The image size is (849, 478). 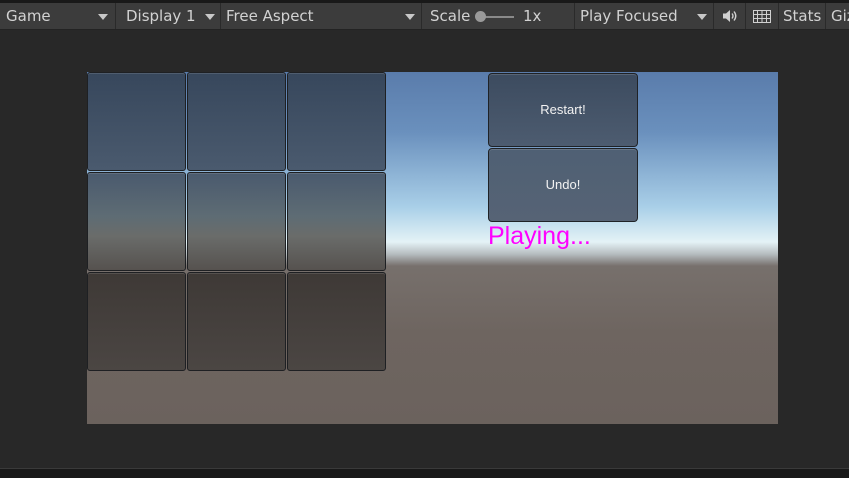 What do you see at coordinates (450, 16) in the screenshot?
I see `scale-label: Scale` at bounding box center [450, 16].